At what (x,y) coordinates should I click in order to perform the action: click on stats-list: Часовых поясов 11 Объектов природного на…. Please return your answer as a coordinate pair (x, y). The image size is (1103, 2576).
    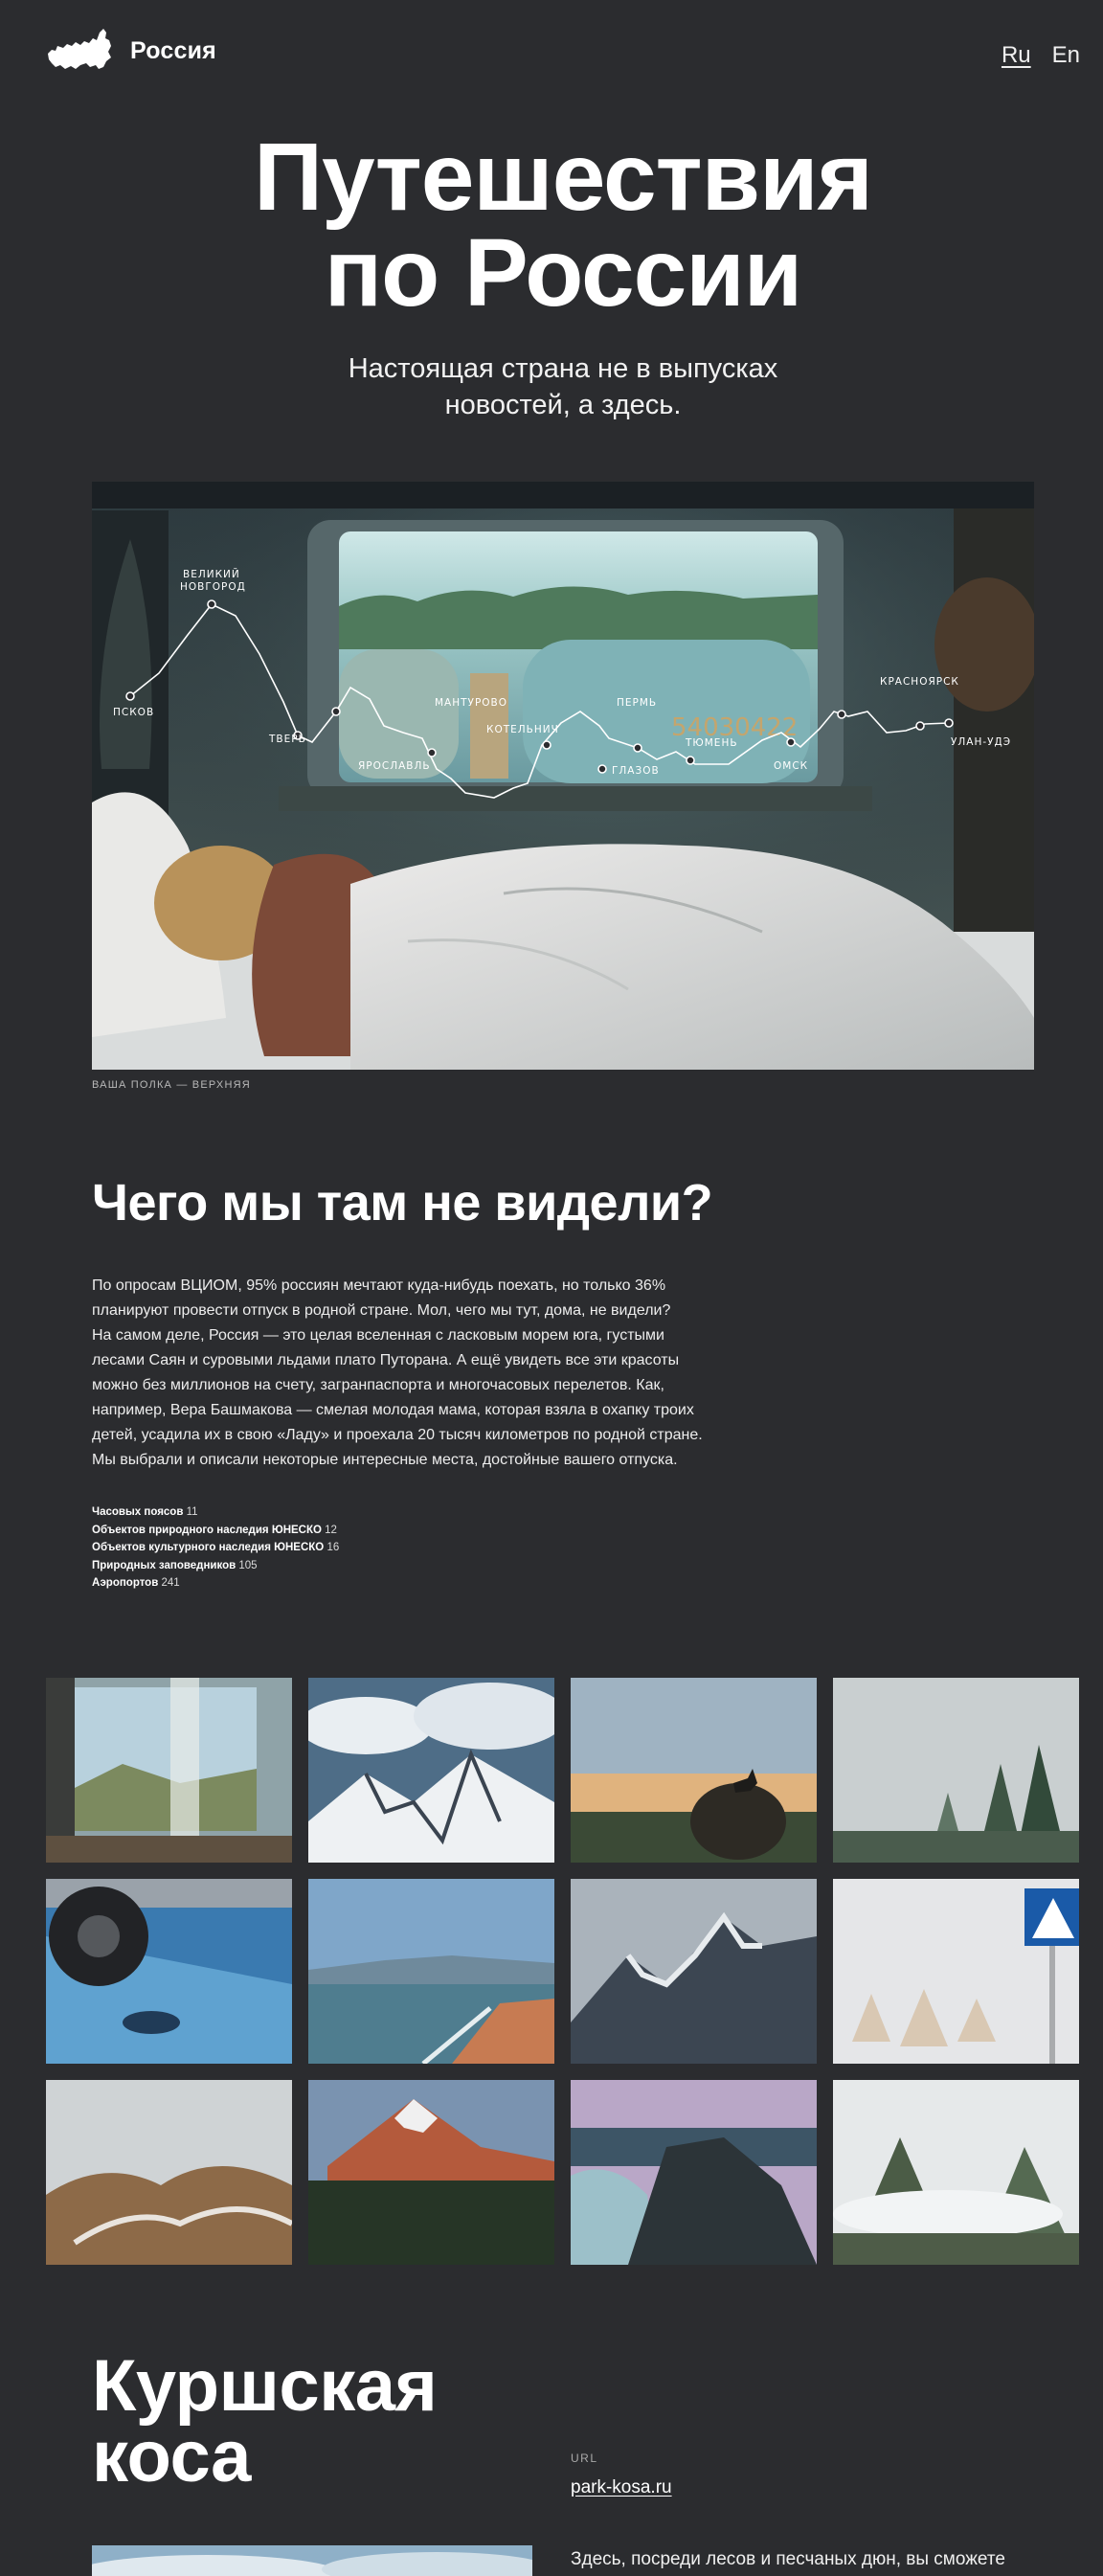
    Looking at the image, I should click on (215, 1548).